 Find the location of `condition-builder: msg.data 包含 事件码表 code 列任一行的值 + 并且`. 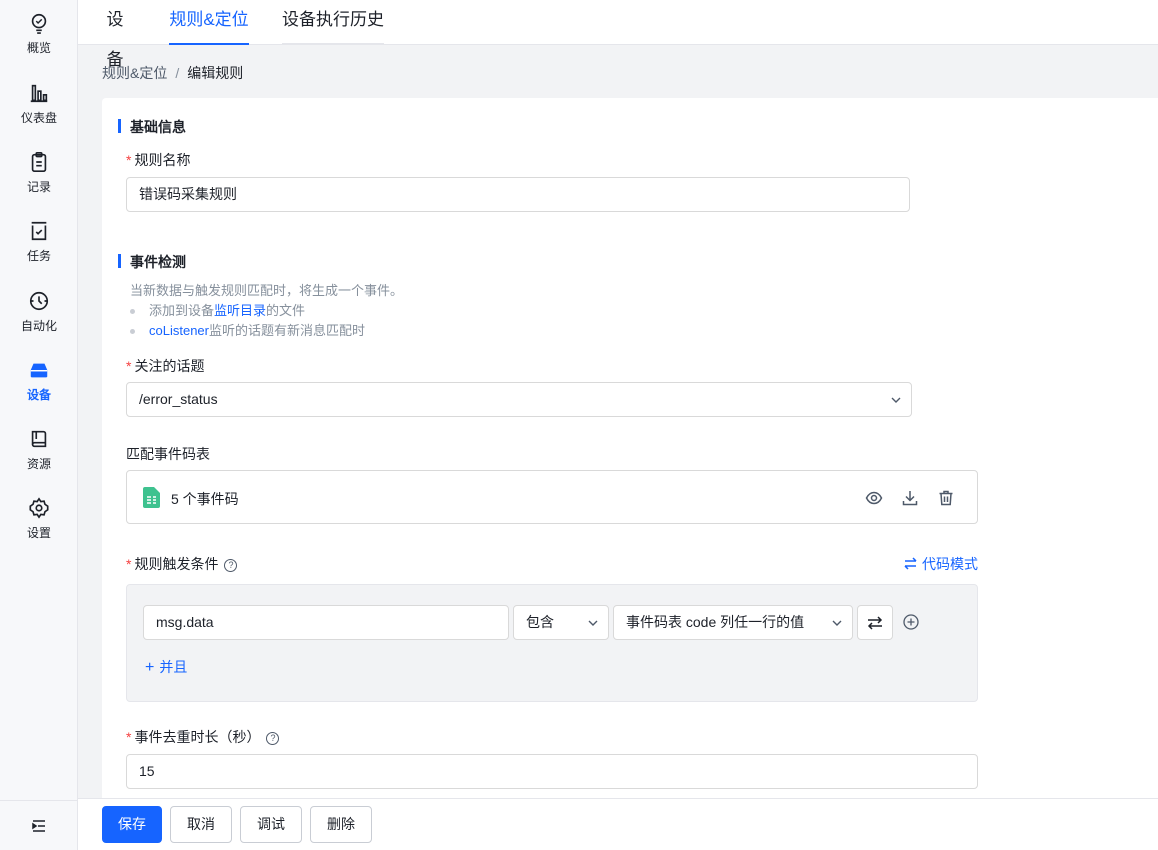

condition-builder: msg.data 包含 事件码表 code 列任一行的值 + 并且 is located at coordinates (552, 643).